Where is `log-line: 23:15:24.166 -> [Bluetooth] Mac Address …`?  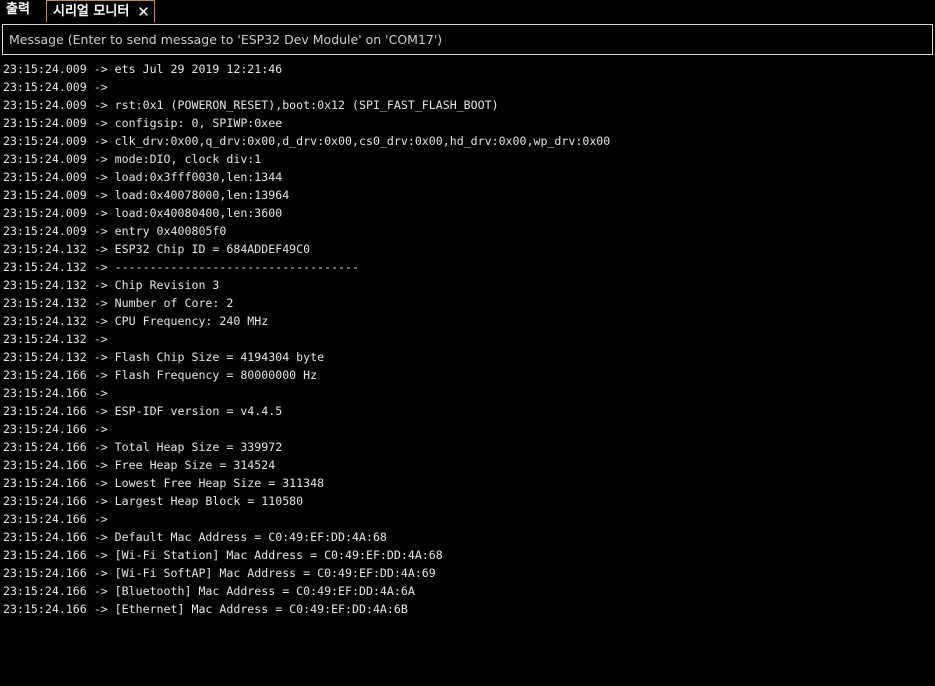
log-line: 23:15:24.166 -> [Bluetooth] Mac Address … is located at coordinates (209, 591).